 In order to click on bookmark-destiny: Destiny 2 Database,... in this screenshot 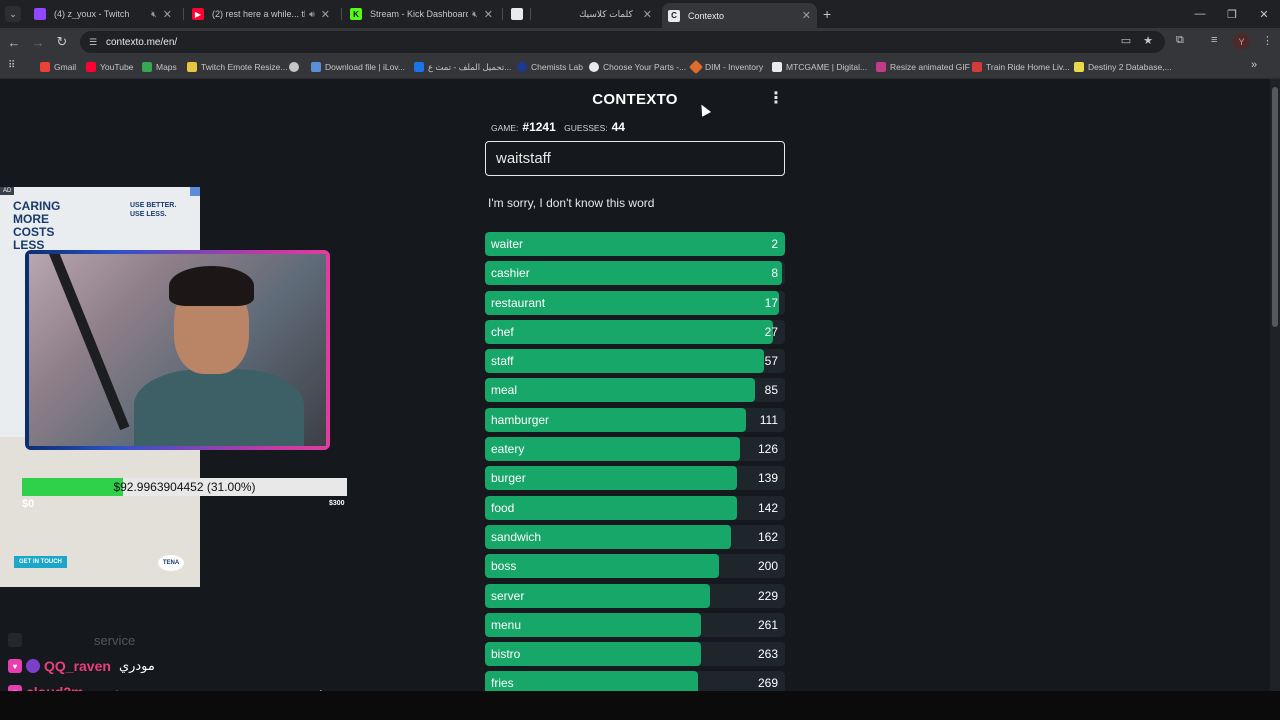, I will do `click(1123, 67)`.